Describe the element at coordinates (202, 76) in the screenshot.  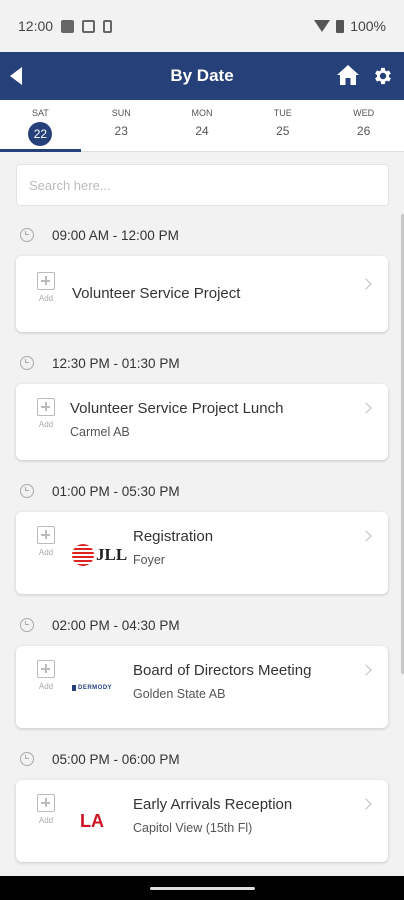
I see `app-bar: By Date` at that location.